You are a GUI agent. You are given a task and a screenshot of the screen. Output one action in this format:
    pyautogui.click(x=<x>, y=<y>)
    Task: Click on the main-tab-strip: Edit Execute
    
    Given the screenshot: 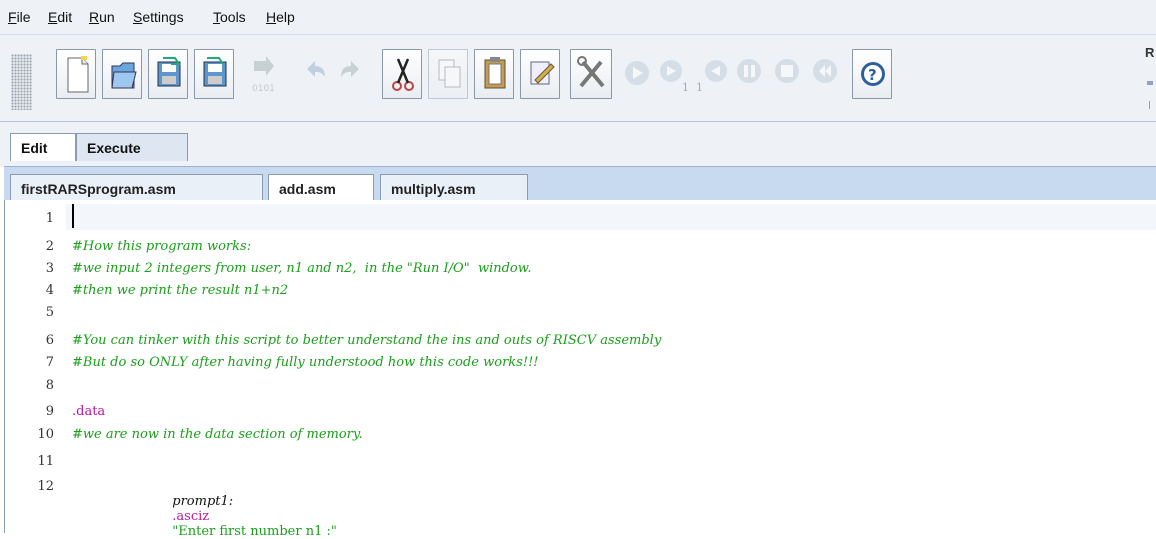 What is the action you would take?
    pyautogui.click(x=578, y=146)
    